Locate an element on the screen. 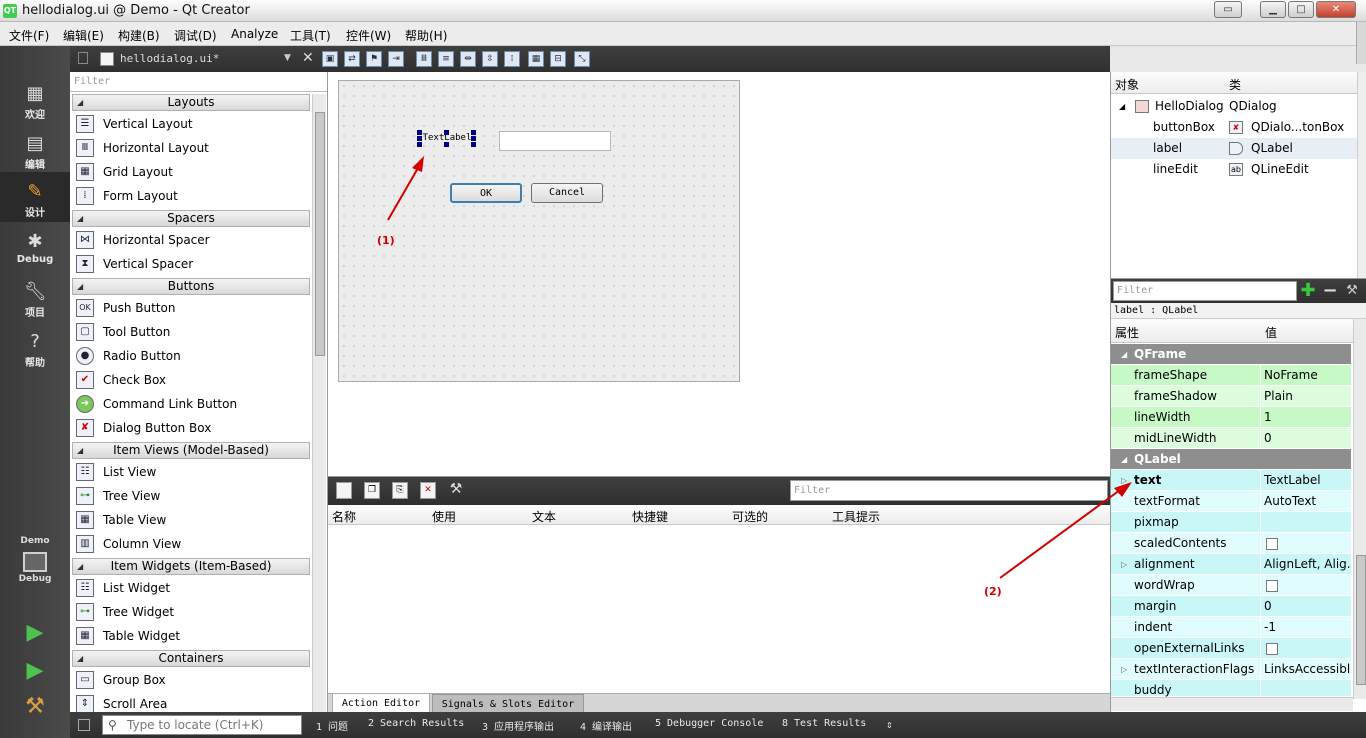  widget-tool-button: ▢ Tool Button is located at coordinates (191, 332).